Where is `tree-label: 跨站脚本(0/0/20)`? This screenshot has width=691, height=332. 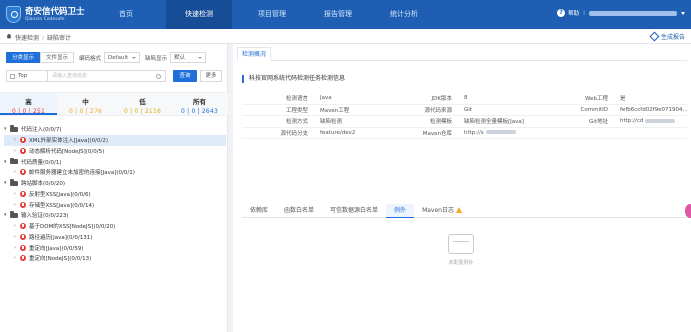 tree-label: 跨站脚本(0/0/20) is located at coordinates (43, 184).